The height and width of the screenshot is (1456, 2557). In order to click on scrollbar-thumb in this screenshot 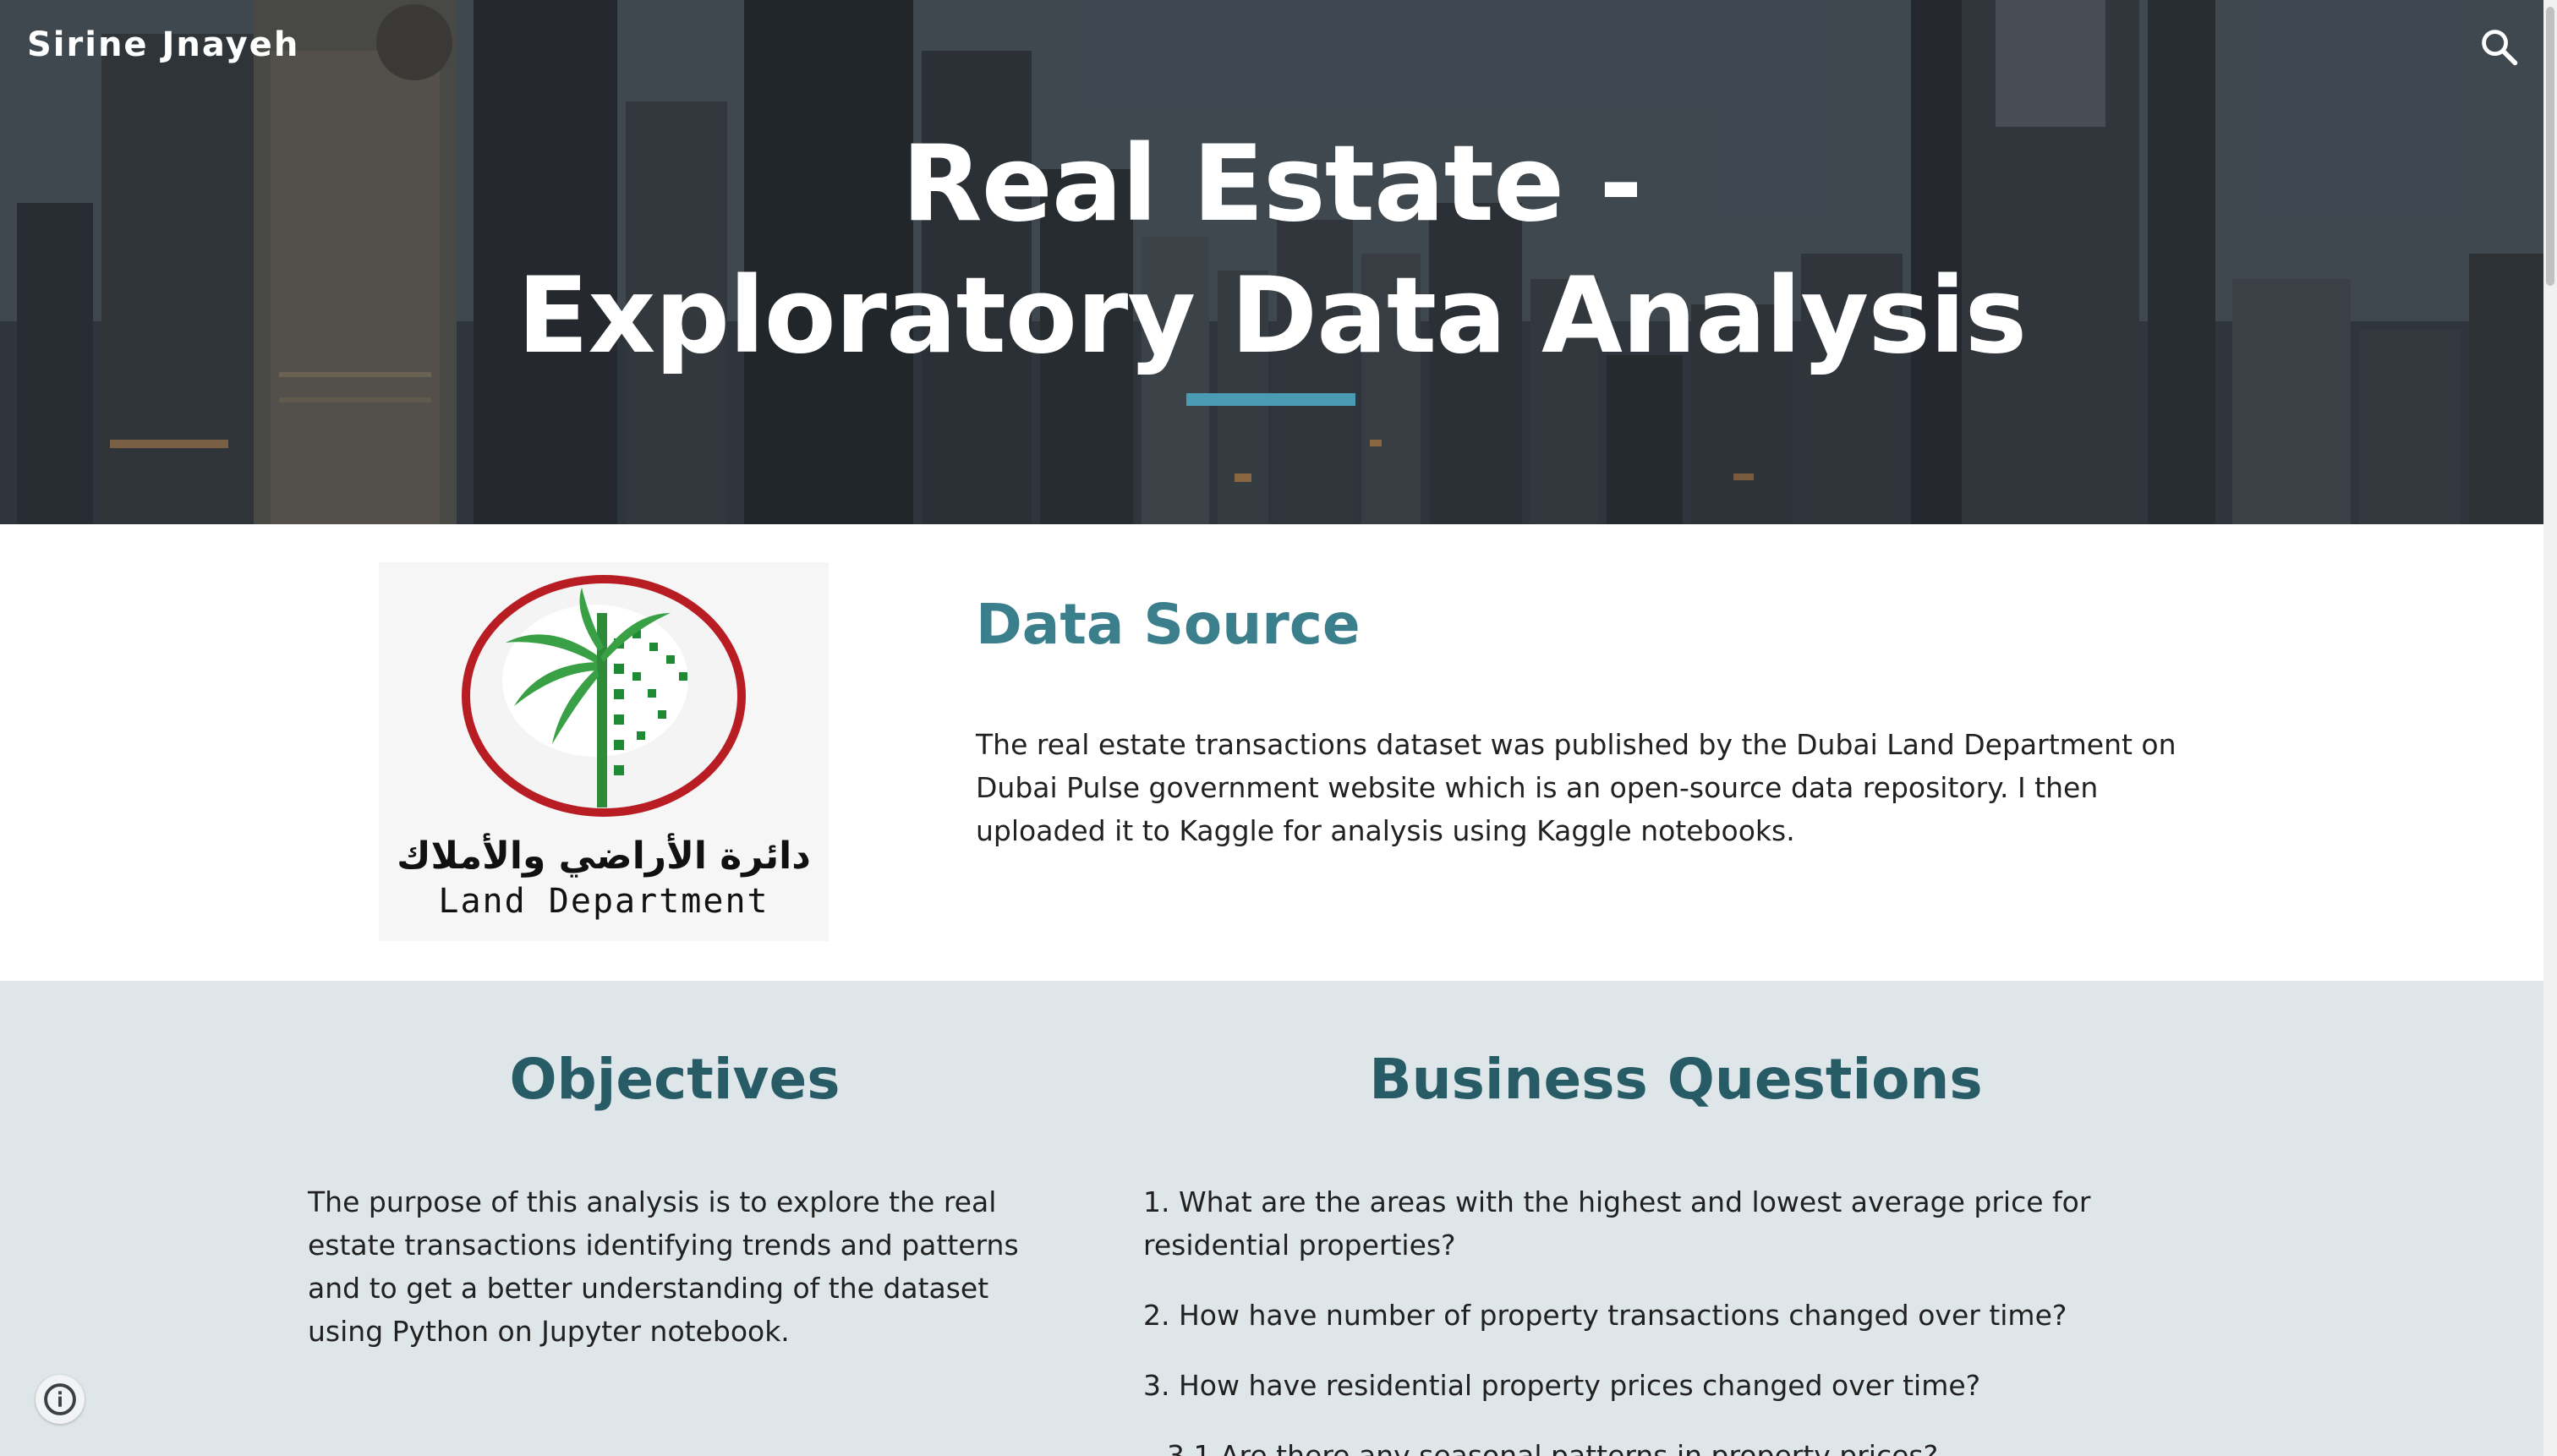, I will do `click(2550, 146)`.